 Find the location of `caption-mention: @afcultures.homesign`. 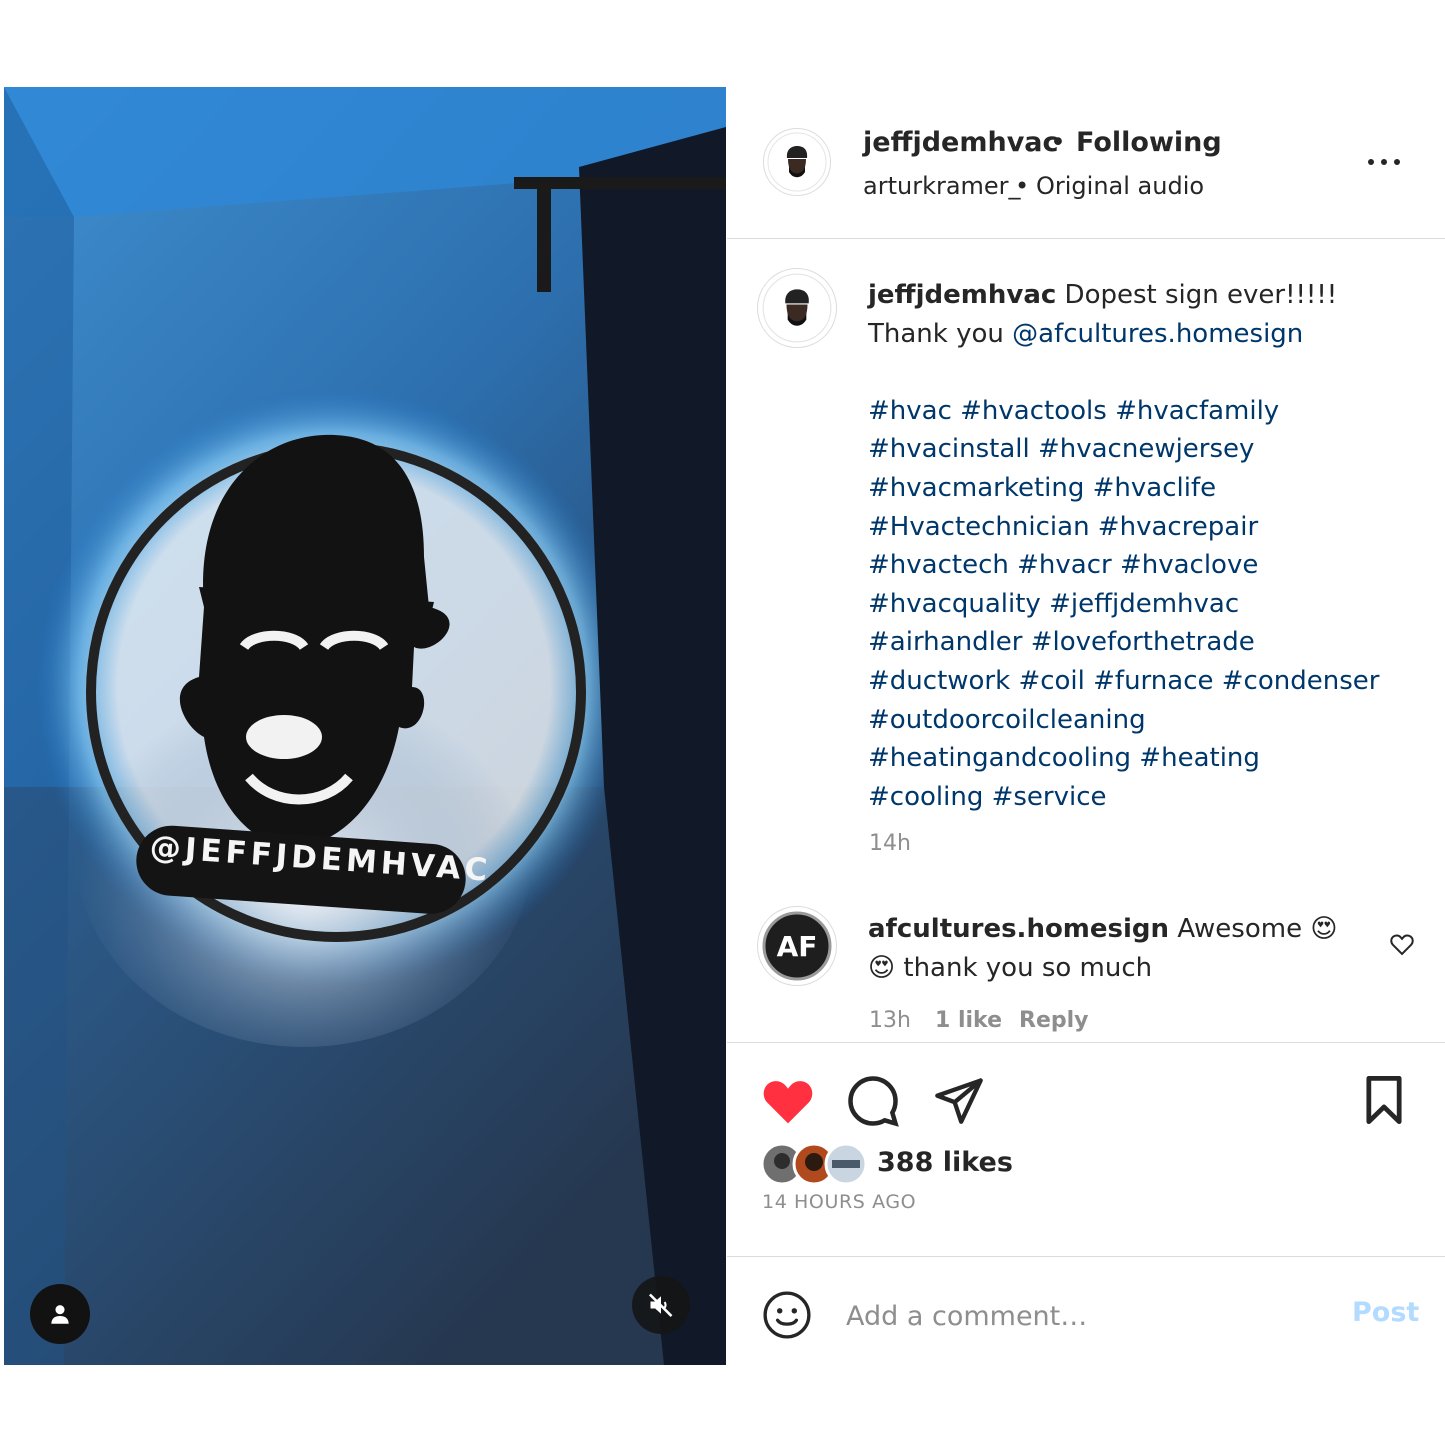

caption-mention: @afcultures.homesign is located at coordinates (1157, 334).